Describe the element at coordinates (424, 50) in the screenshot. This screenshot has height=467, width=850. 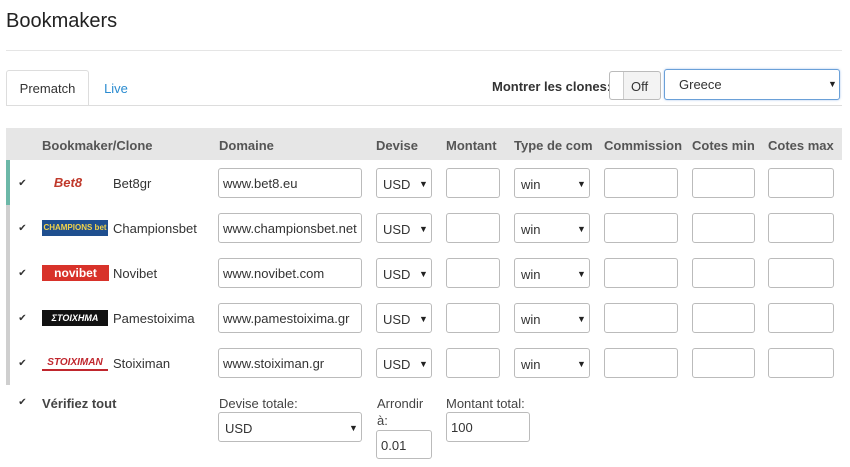
I see `divider` at that location.